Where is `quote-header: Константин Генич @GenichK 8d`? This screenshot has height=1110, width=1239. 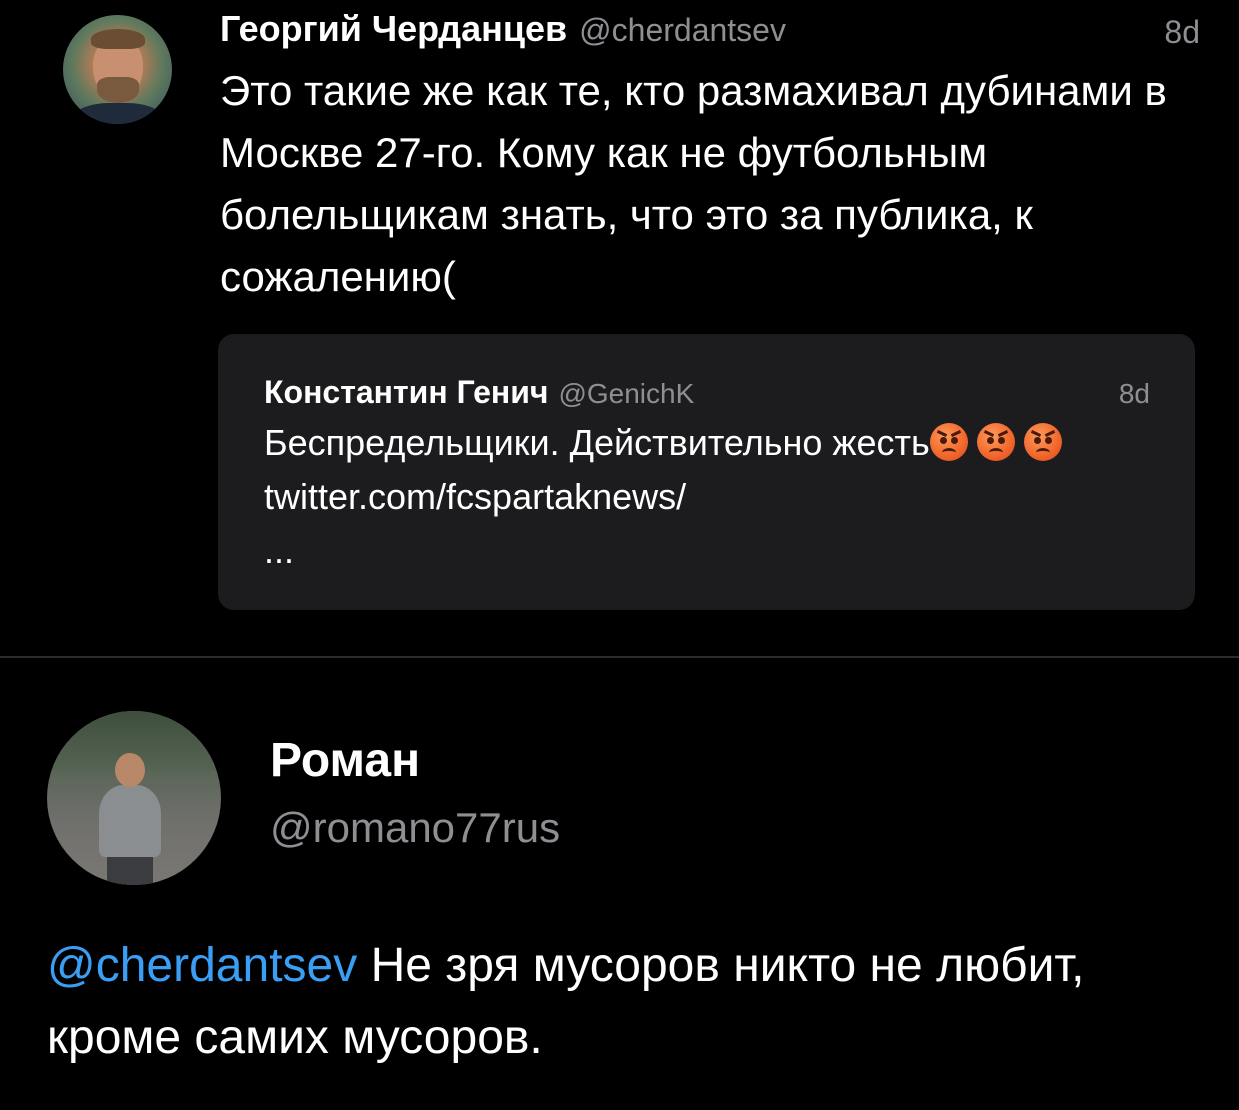 quote-header: Константин Генич @GenichK 8d is located at coordinates (707, 394).